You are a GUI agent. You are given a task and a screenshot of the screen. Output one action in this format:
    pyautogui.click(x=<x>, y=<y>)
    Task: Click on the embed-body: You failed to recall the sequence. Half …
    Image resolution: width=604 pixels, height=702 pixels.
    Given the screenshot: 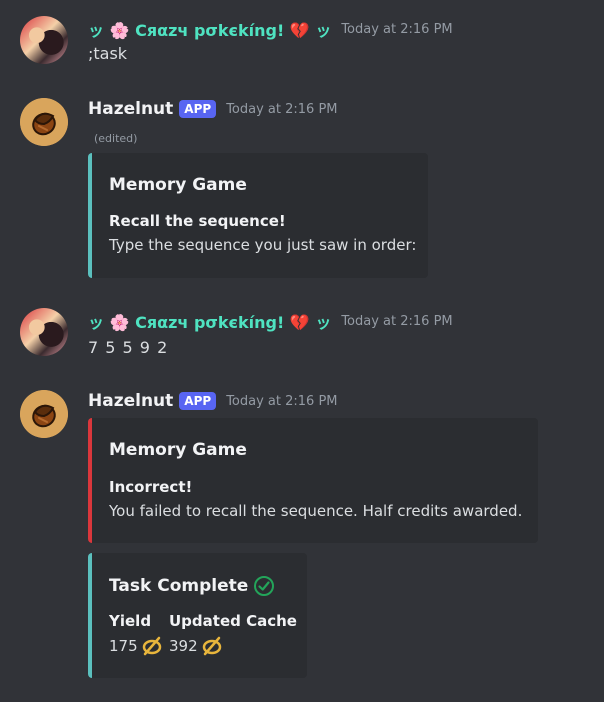 What is the action you would take?
    pyautogui.click(x=316, y=511)
    